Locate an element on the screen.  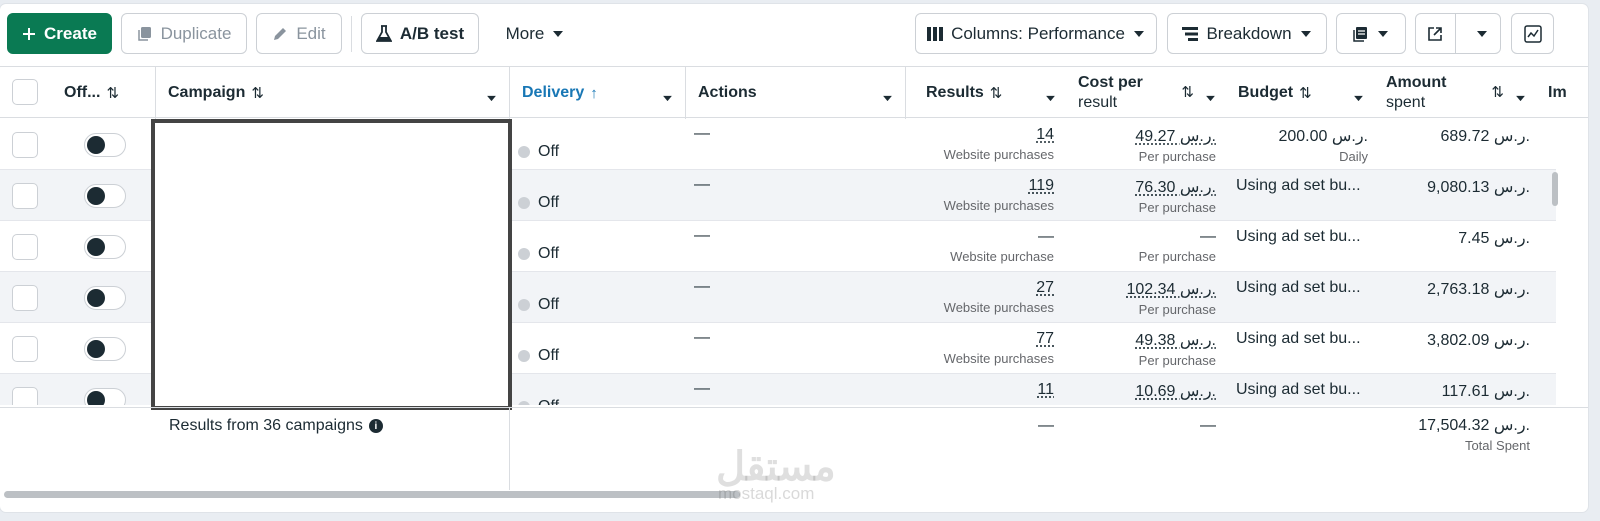
select-all-cell is located at coordinates (26, 93).